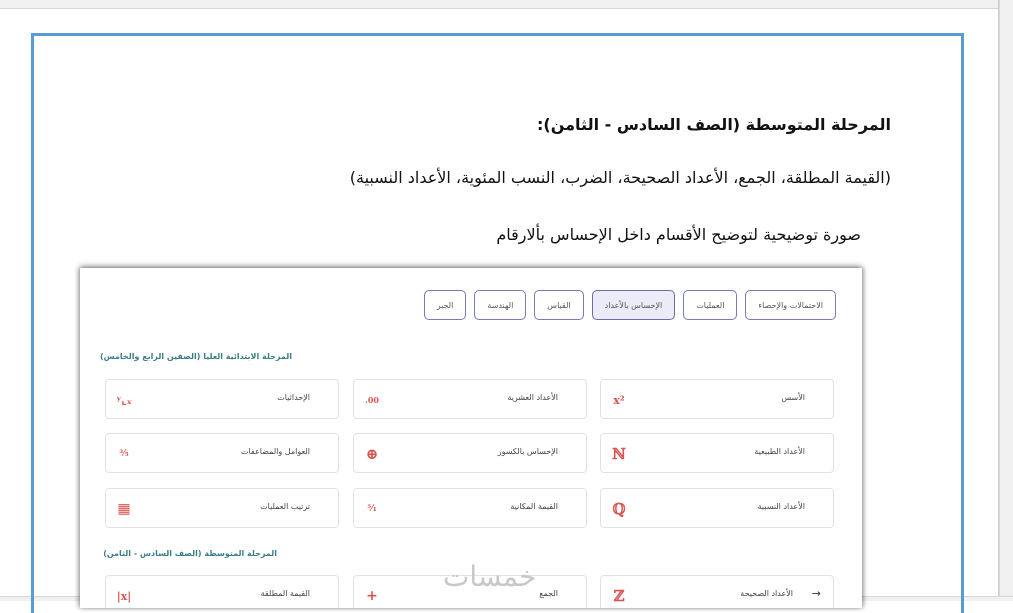 The height and width of the screenshot is (613, 1013). What do you see at coordinates (222, 508) in the screenshot?
I see `card-order-of-operations: ترتيب العمليات ▦` at bounding box center [222, 508].